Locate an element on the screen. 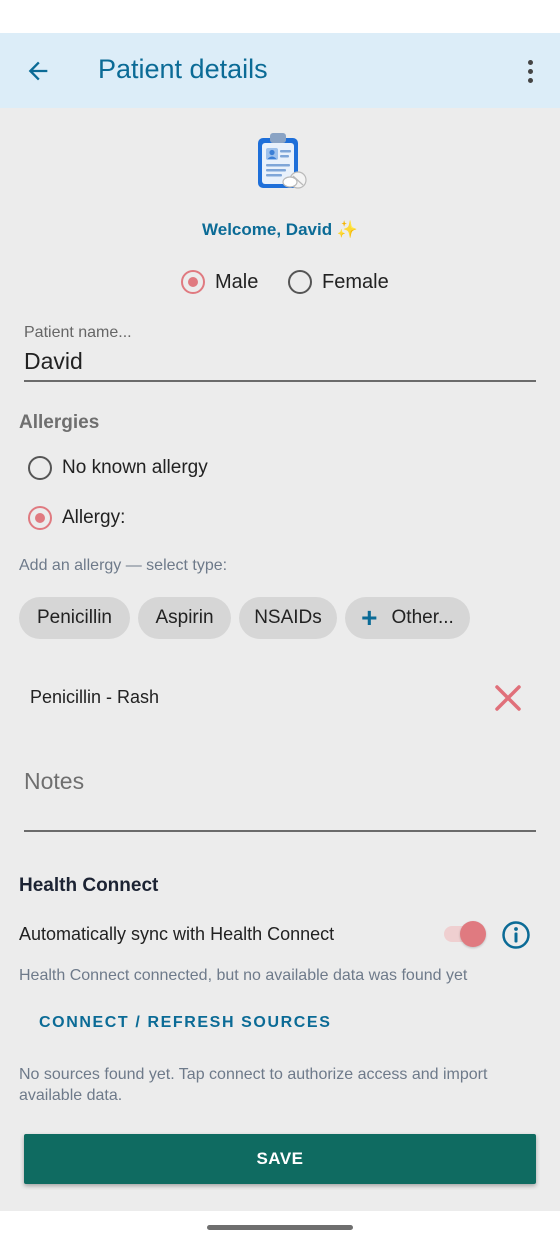 The width and height of the screenshot is (560, 1244). no-known-allergy-option: No known allergy is located at coordinates (118, 468).